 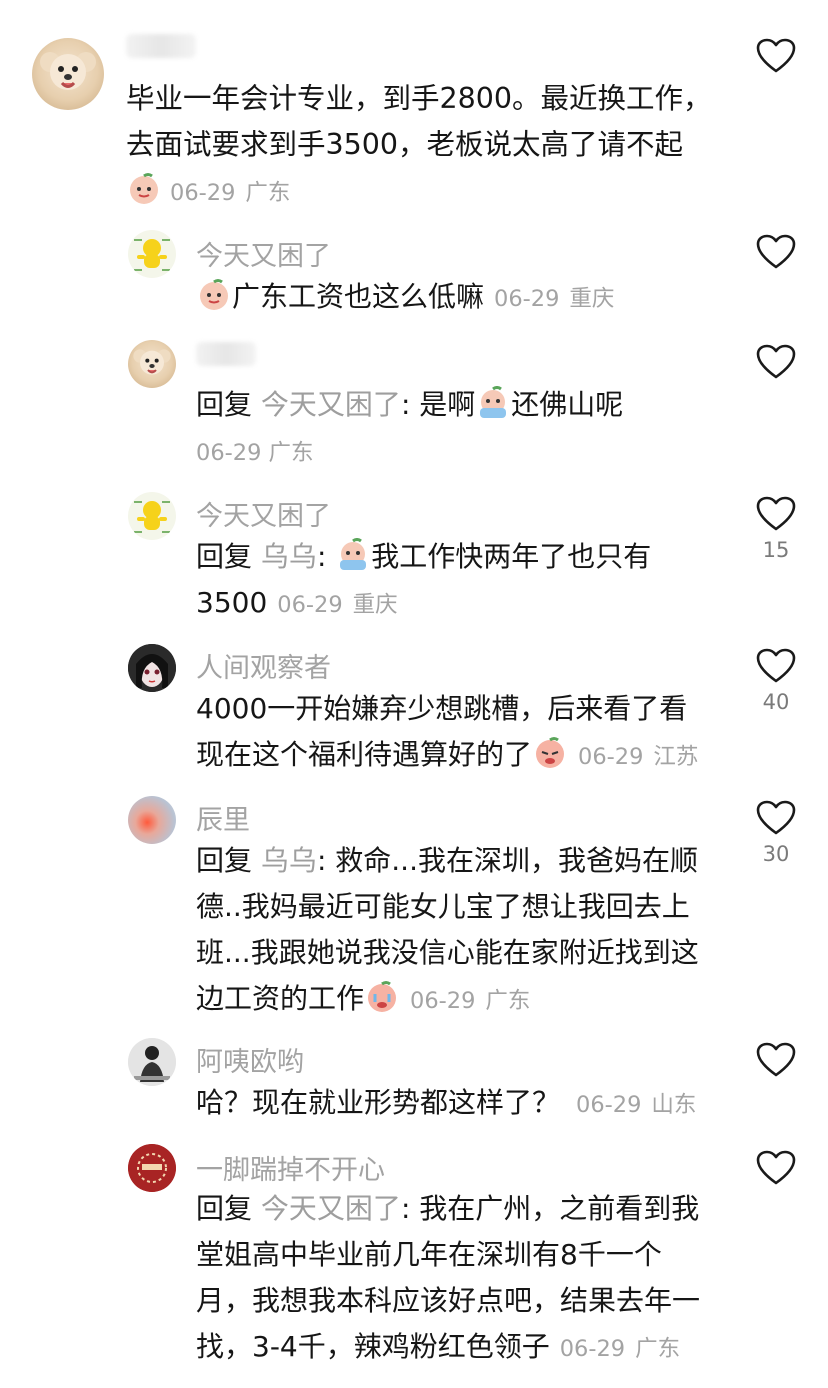 I want to click on like-count: 15, so click(x=776, y=550).